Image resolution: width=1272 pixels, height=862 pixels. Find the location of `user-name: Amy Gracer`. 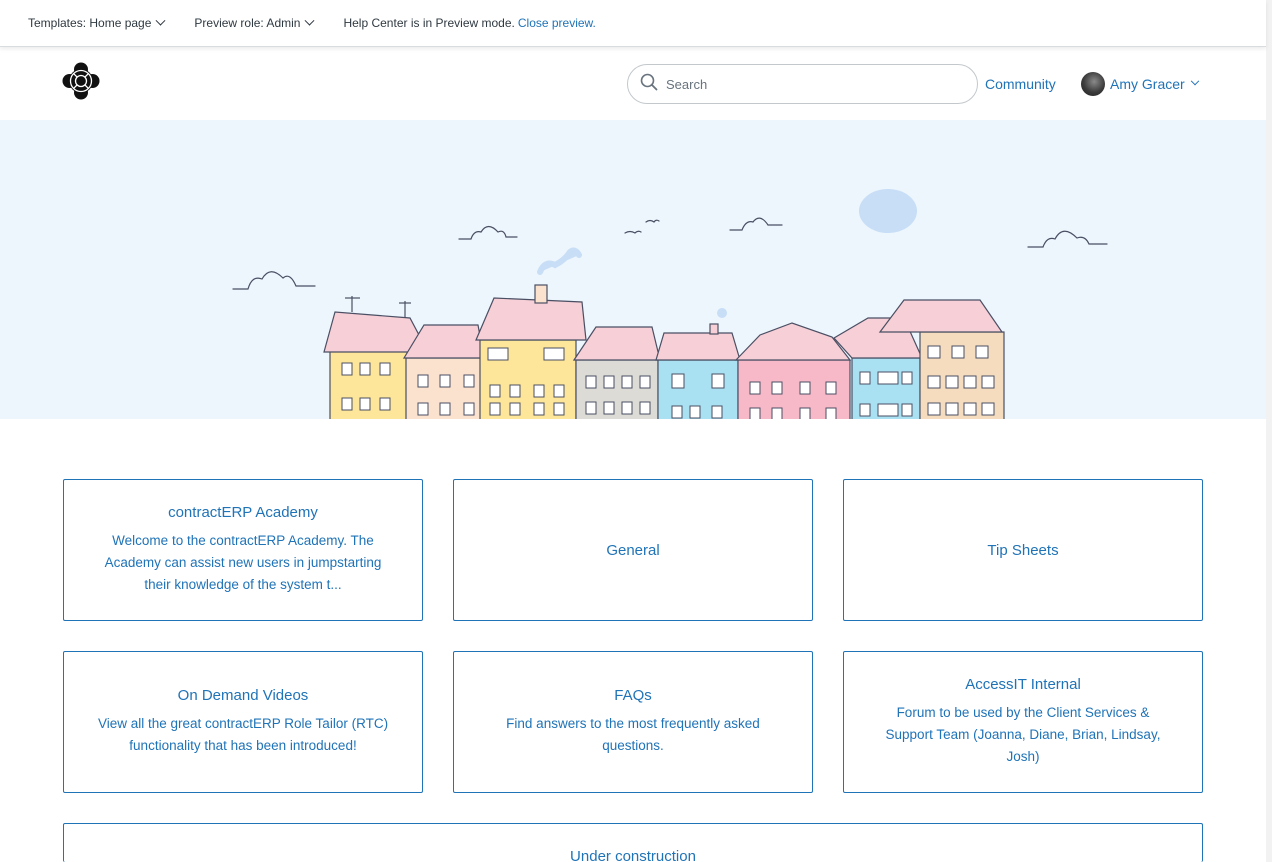

user-name: Amy Gracer is located at coordinates (1147, 84).